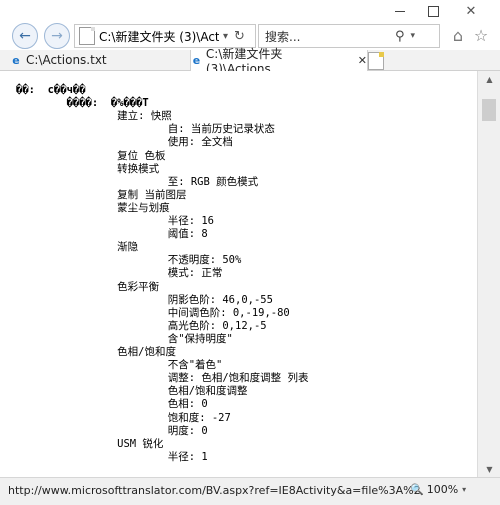 The height and width of the screenshot is (505, 500). What do you see at coordinates (124, 338) in the screenshot?
I see `text-line: 含"保持明度"` at bounding box center [124, 338].